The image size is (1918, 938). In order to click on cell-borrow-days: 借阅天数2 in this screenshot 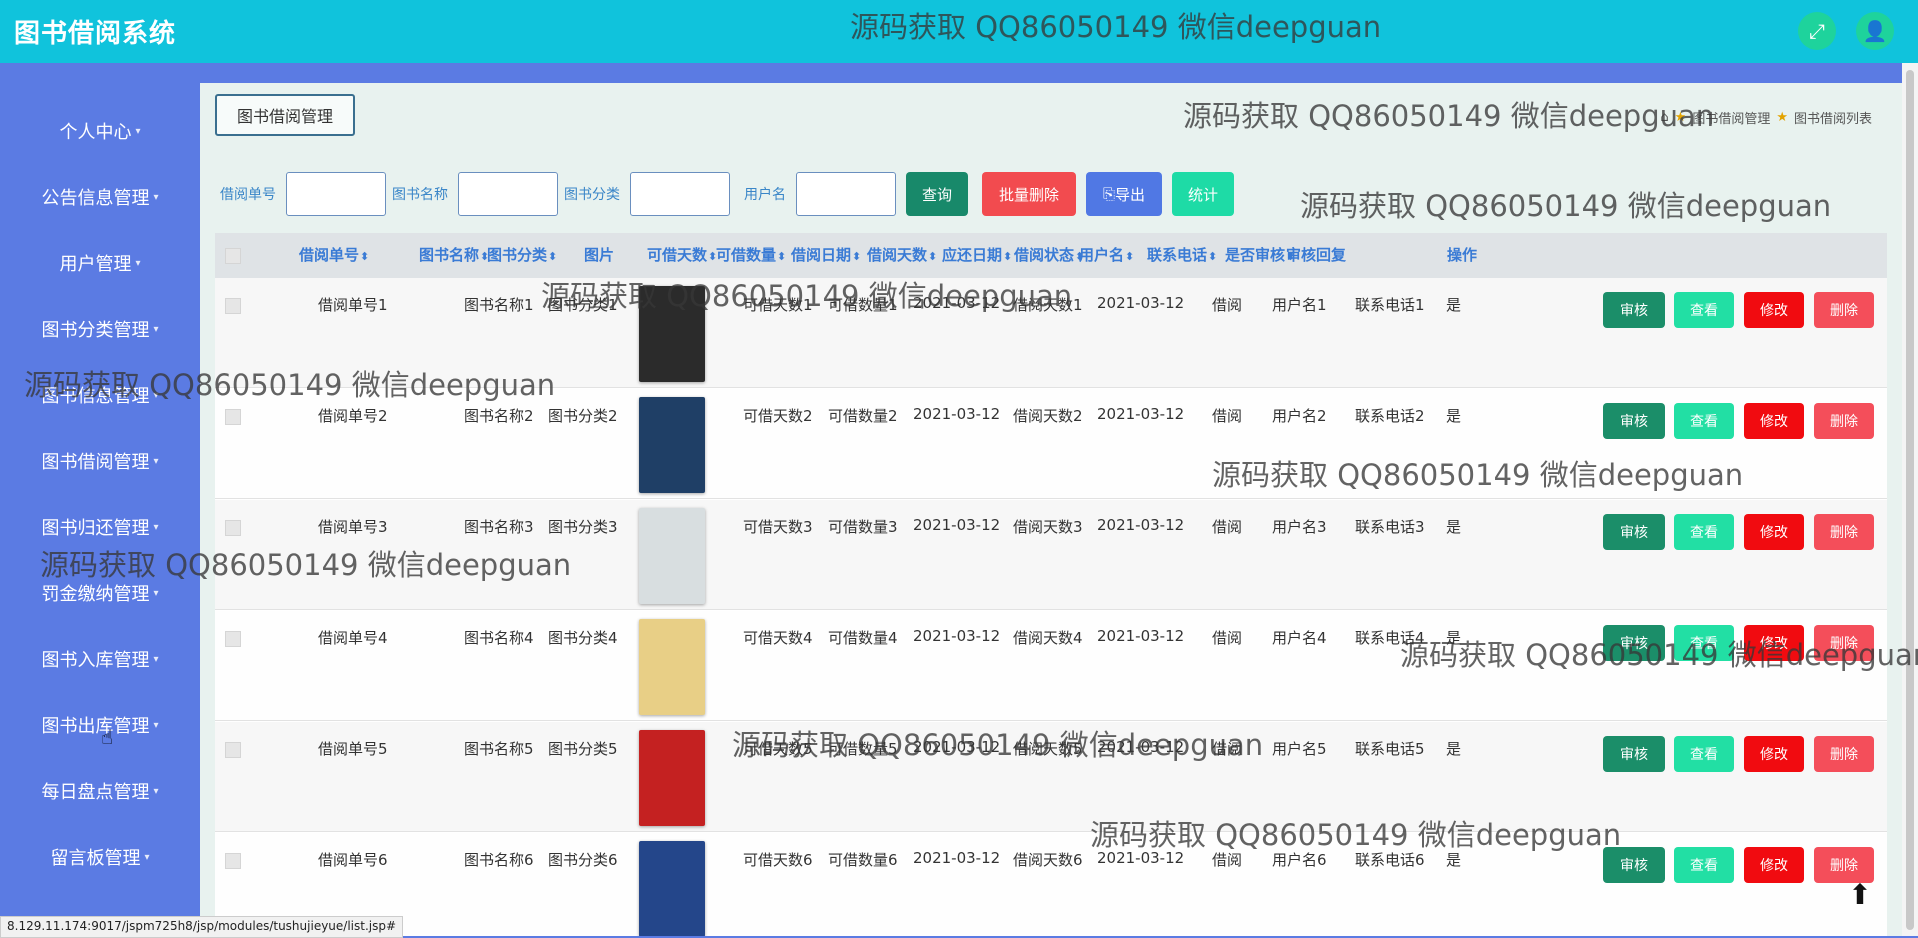, I will do `click(1048, 416)`.